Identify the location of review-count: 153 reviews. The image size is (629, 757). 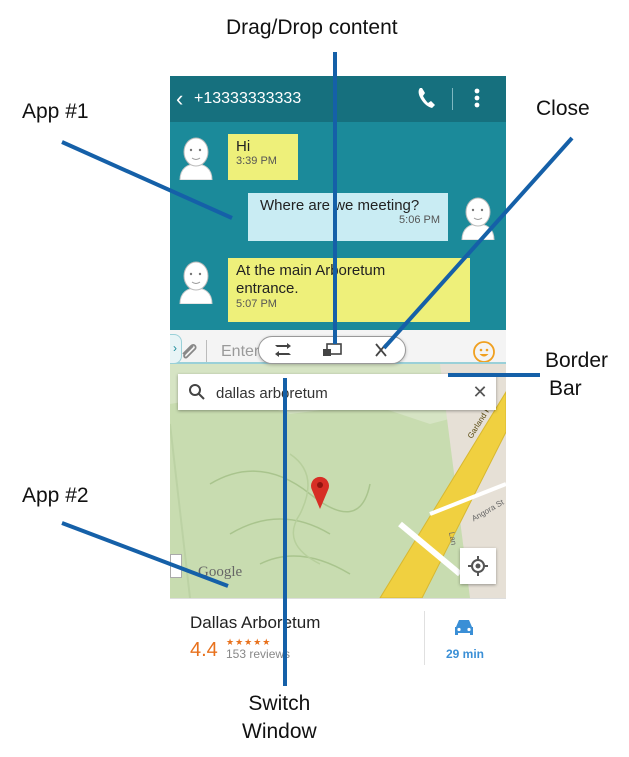
(258, 654).